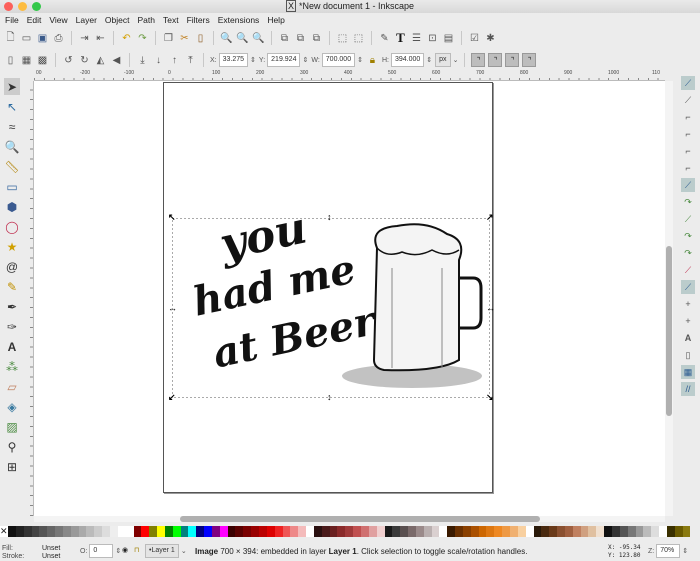 This screenshot has width=700, height=561. What do you see at coordinates (12, 206) in the screenshot?
I see `3d-box-tool-icon: ⬢` at bounding box center [12, 206].